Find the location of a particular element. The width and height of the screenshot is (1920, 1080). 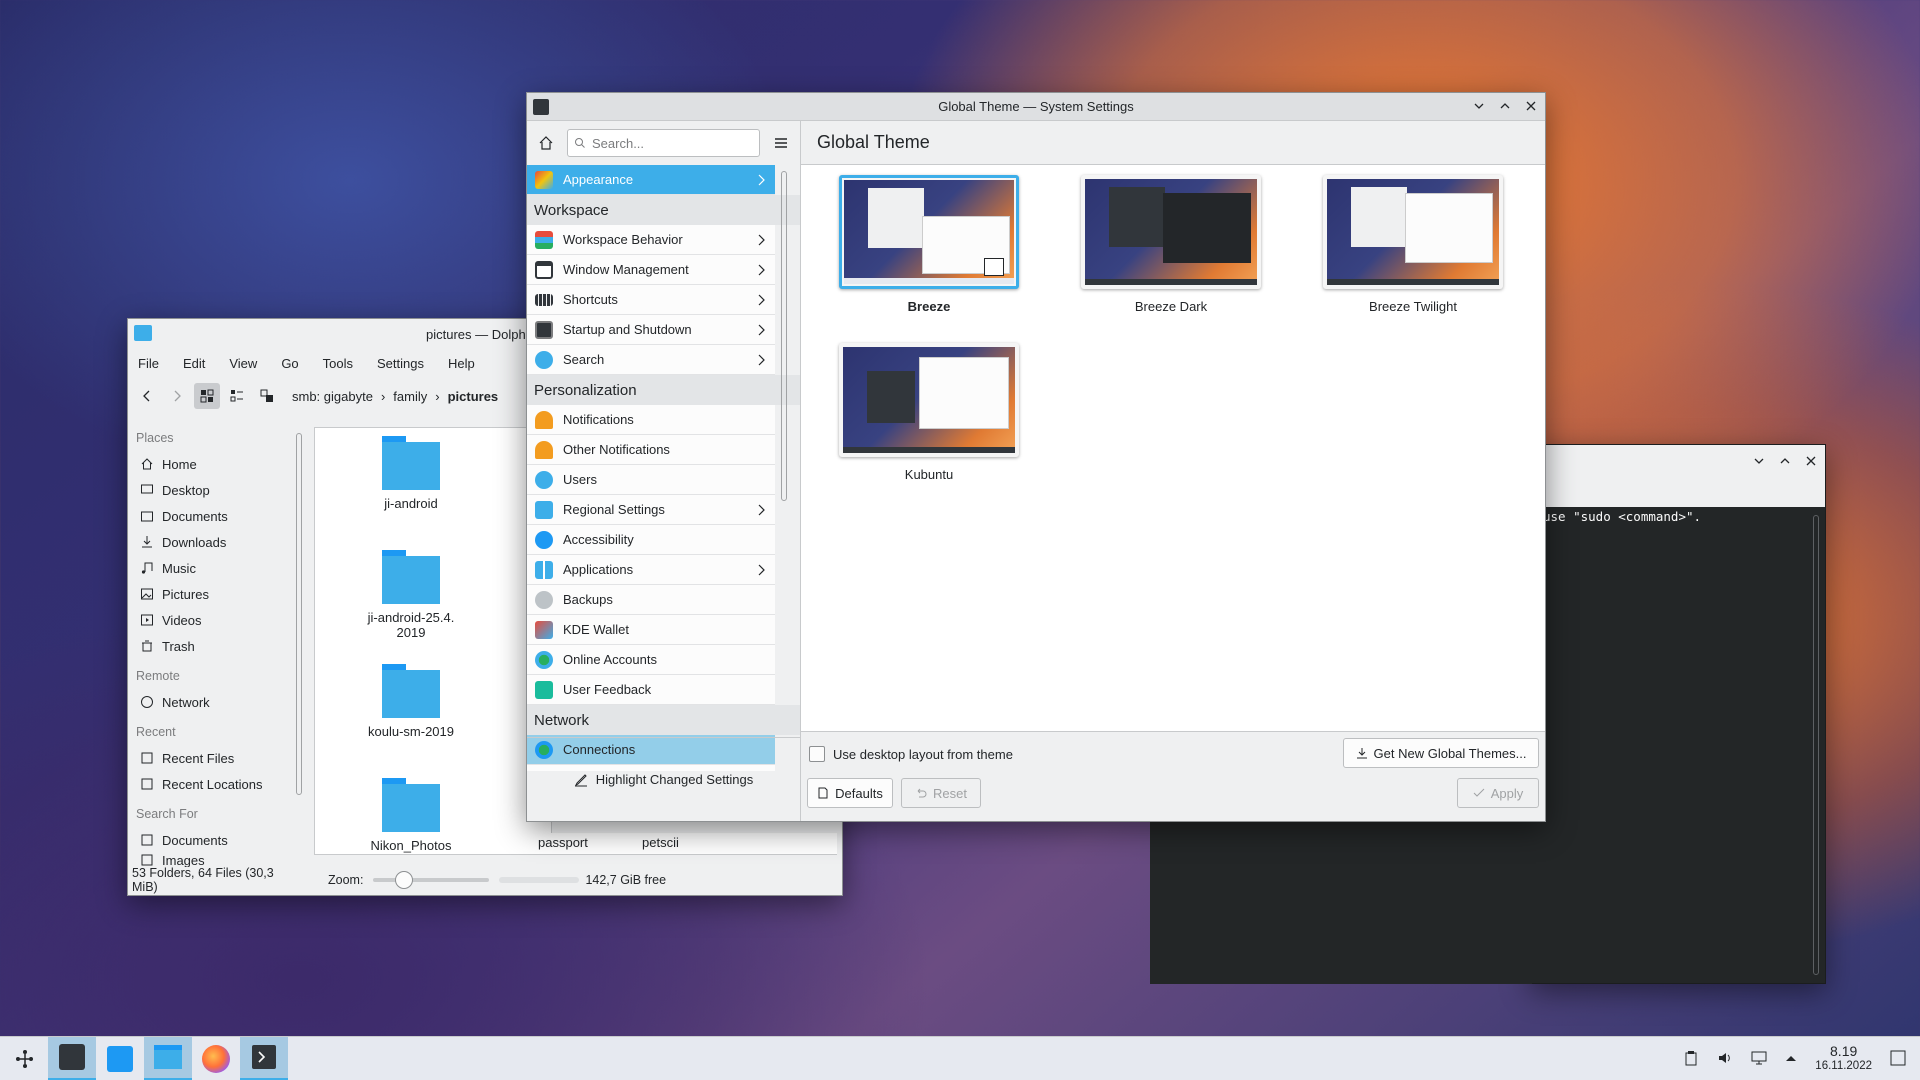

sidebar-item-window-management: Window Management is located at coordinates (651, 270).